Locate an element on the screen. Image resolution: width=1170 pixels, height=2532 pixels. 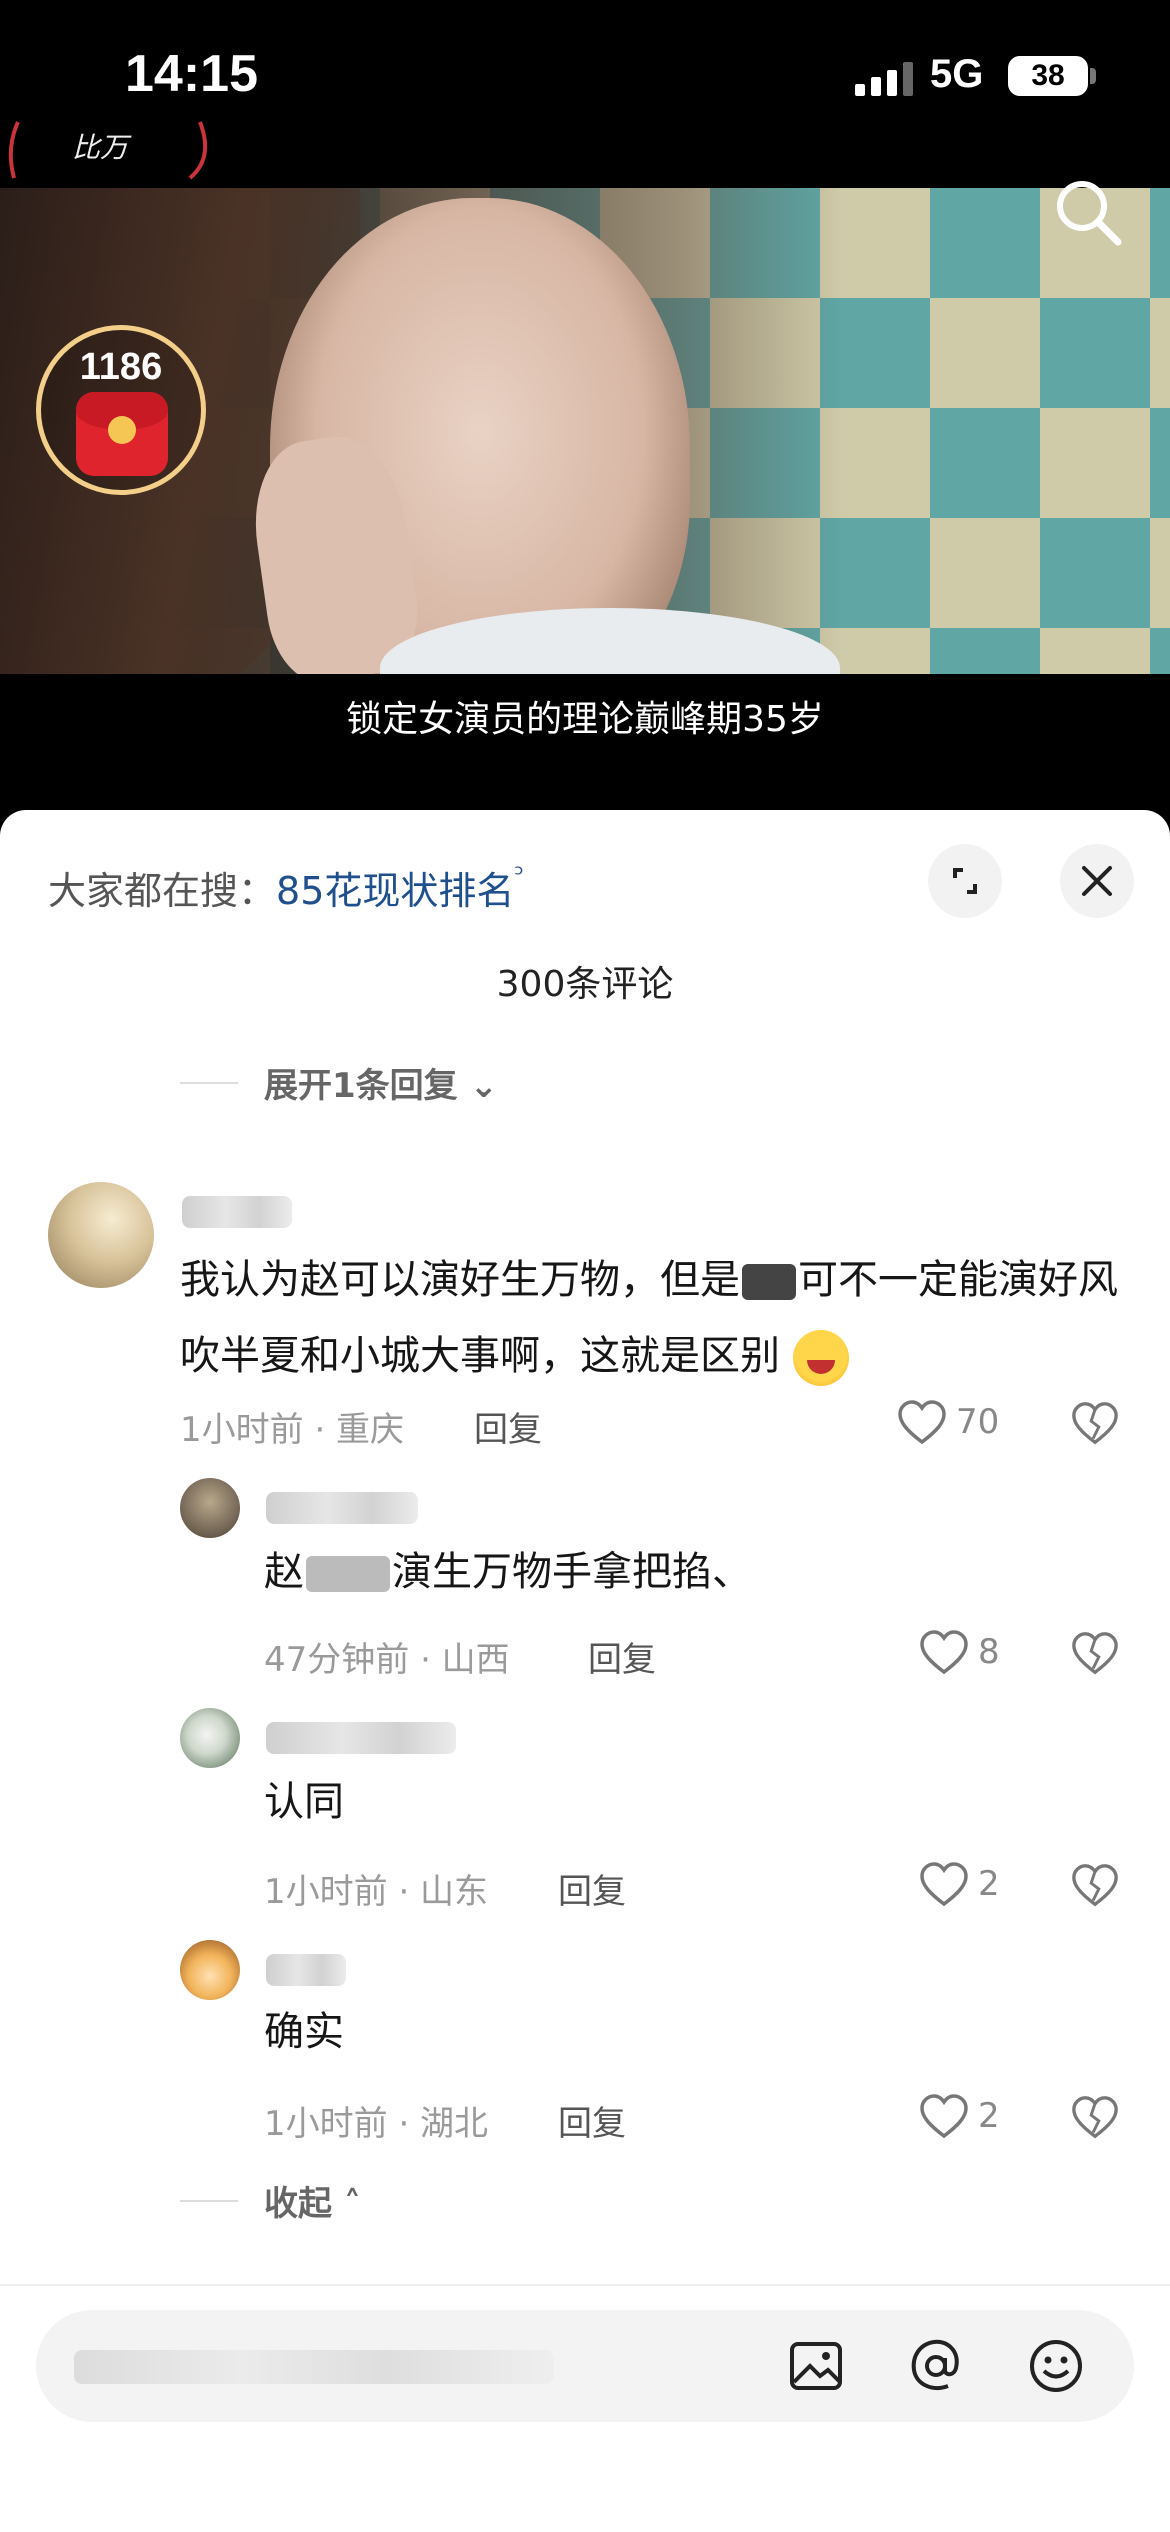
like-count: 8 is located at coordinates (989, 1652).